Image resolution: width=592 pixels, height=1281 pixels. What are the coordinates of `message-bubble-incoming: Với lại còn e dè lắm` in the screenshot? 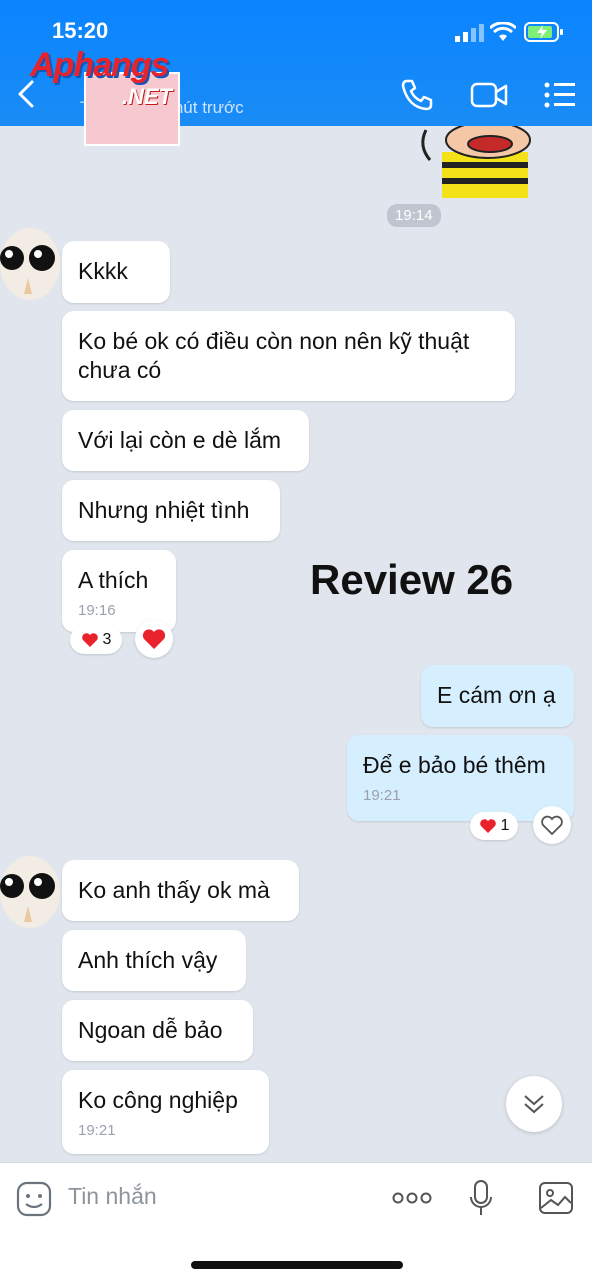 It's located at (185, 440).